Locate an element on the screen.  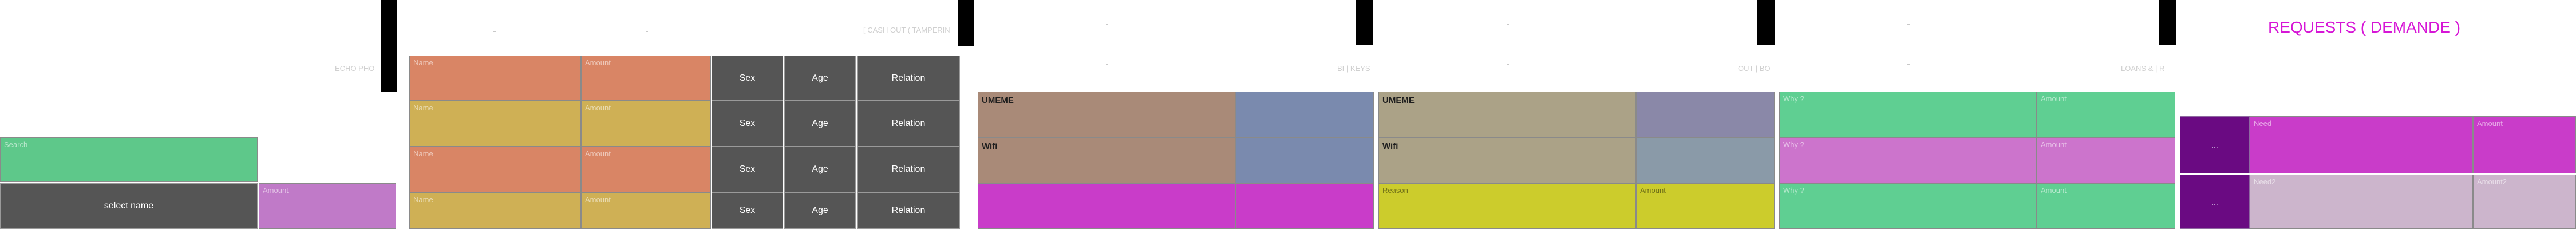
reason-placeholder: Reason is located at coordinates (1395, 190).